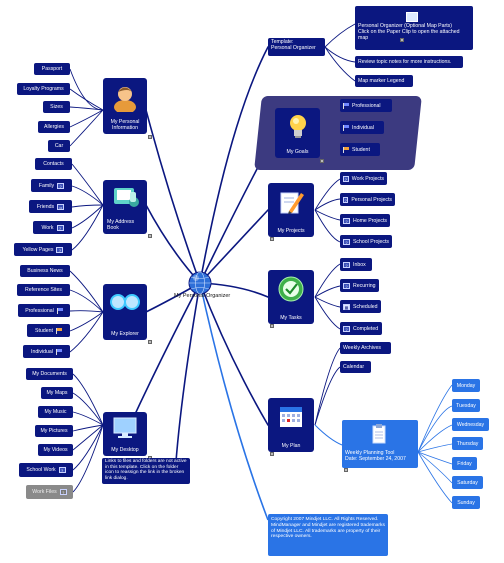 Image resolution: width=504 pixels, height=563 pixels. I want to click on spoke-copyright, so click(234, 401).